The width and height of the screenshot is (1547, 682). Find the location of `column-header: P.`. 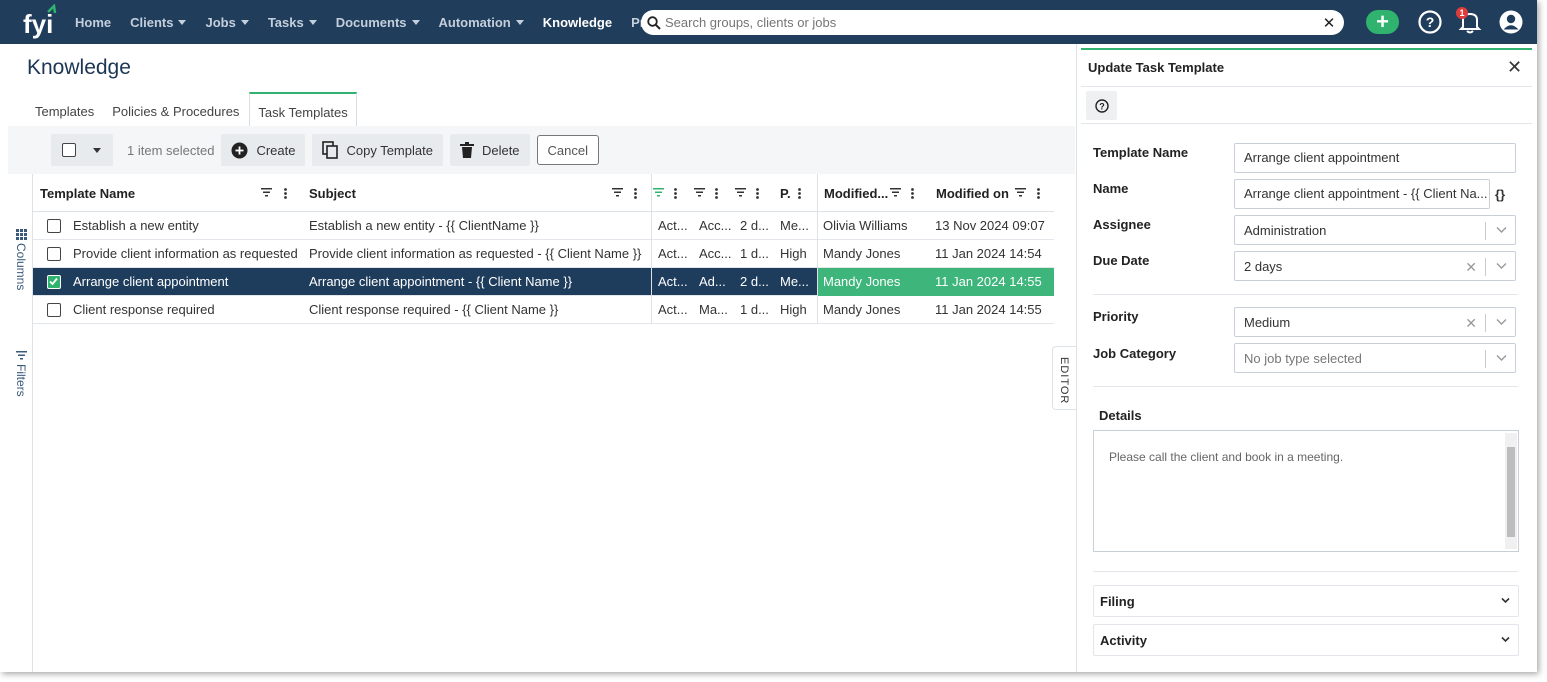

column-header: P. is located at coordinates (785, 193).